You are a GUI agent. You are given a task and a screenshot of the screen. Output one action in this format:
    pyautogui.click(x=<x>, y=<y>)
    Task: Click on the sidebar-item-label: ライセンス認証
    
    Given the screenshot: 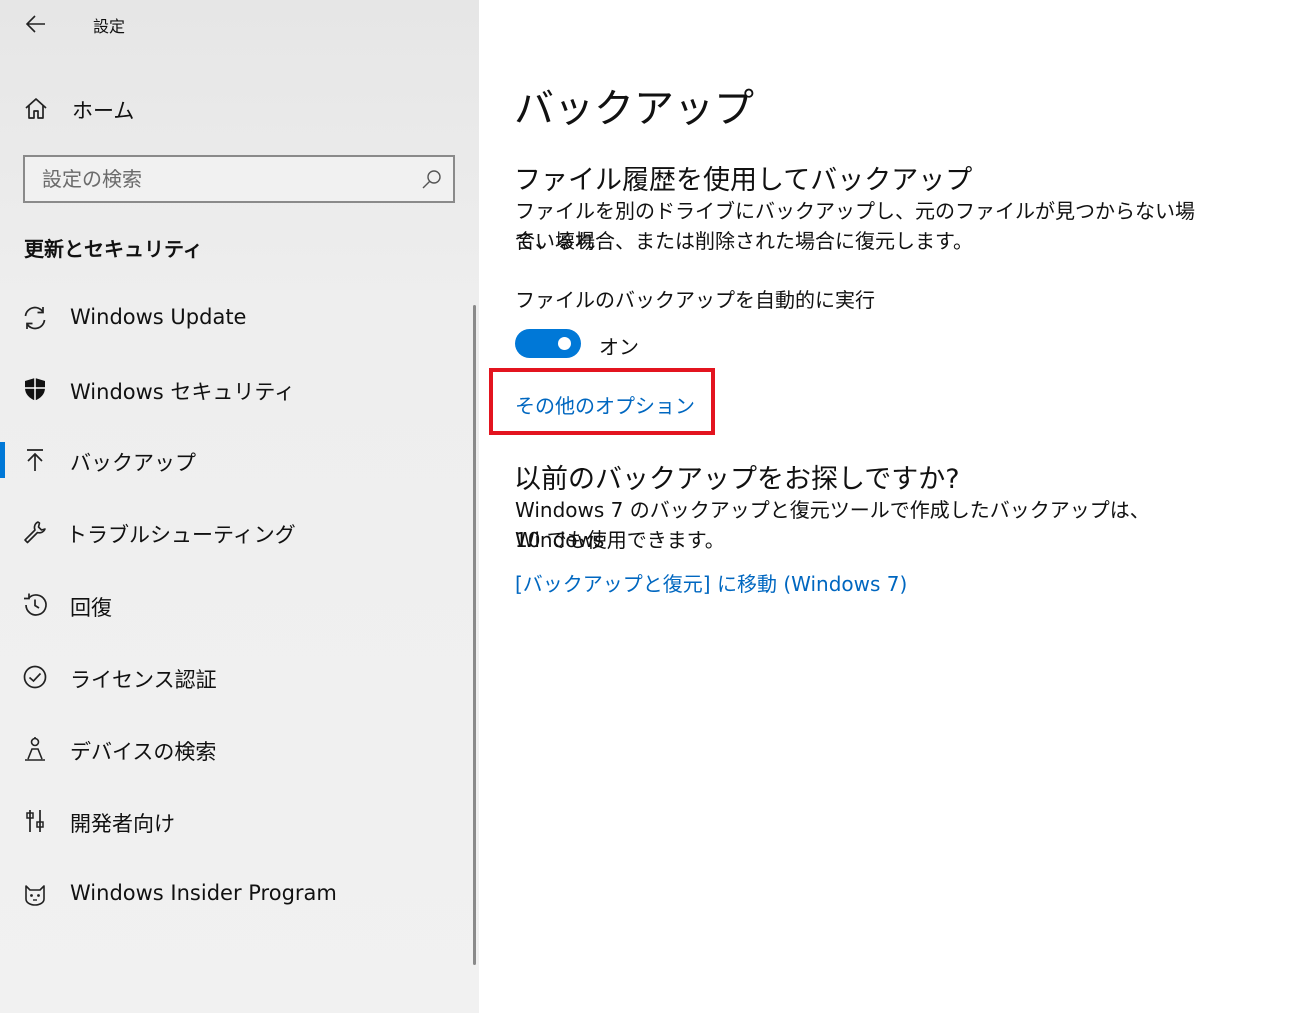 What is the action you would take?
    pyautogui.click(x=143, y=680)
    